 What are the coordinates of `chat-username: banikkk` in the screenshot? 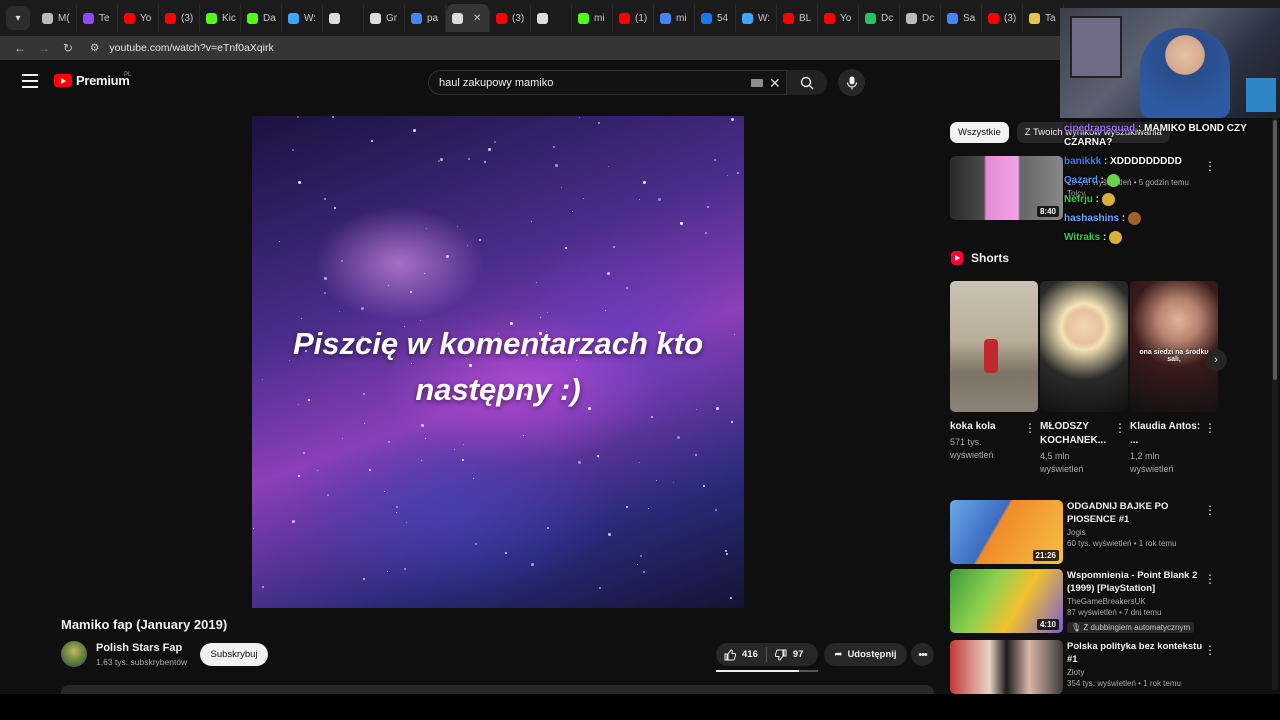 It's located at (1083, 161).